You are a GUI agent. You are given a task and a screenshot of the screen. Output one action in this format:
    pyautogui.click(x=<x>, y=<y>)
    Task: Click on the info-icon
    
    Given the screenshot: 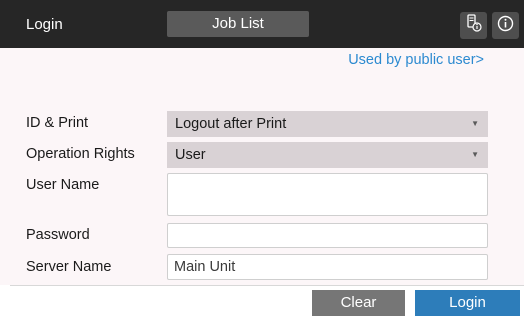 What is the action you would take?
    pyautogui.click(x=505, y=26)
    